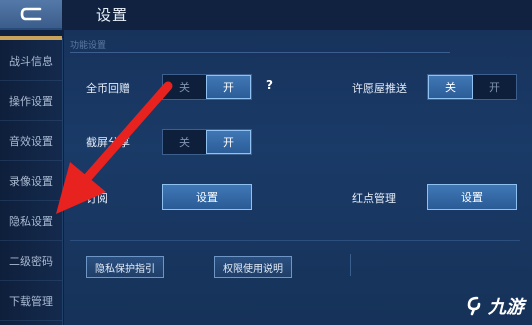  Describe the element at coordinates (260, 45) in the screenshot. I see `section-header: 功能设置` at that location.